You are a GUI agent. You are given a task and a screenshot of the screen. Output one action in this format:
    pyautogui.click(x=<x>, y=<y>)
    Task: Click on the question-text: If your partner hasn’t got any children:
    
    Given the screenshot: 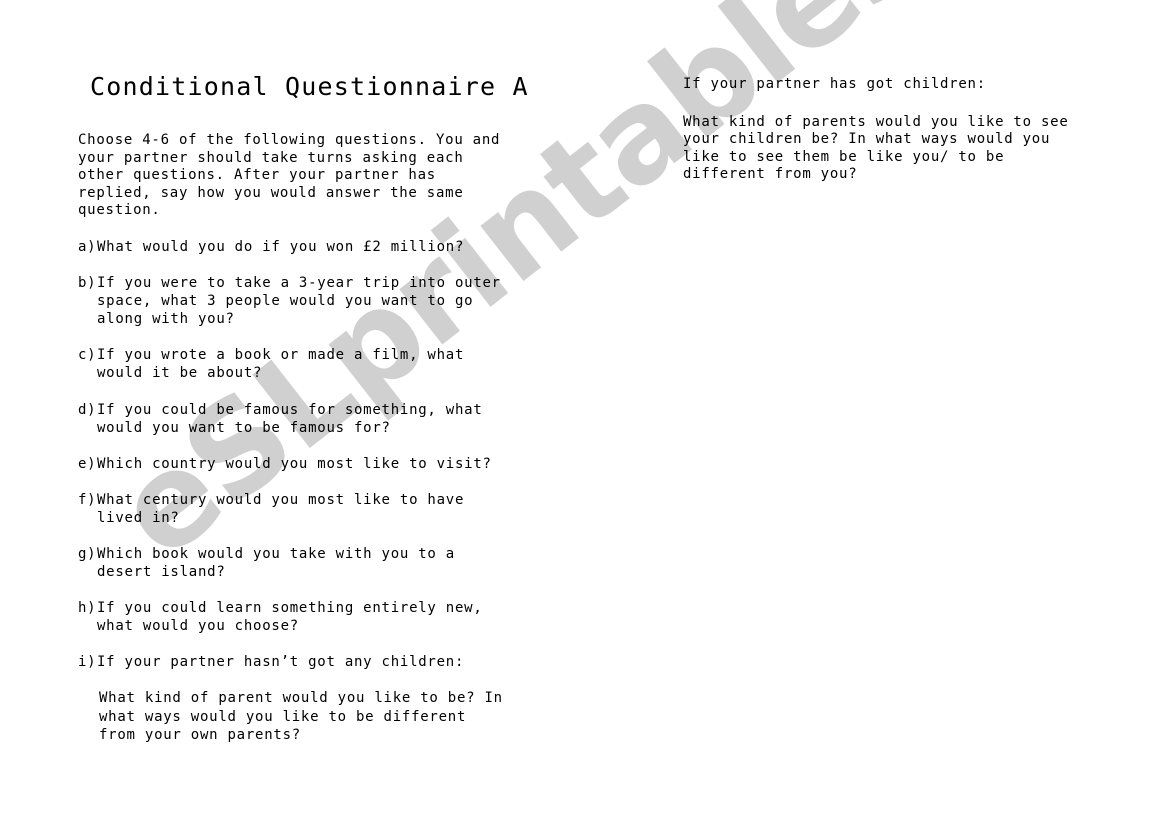 What is the action you would take?
    pyautogui.click(x=281, y=662)
    